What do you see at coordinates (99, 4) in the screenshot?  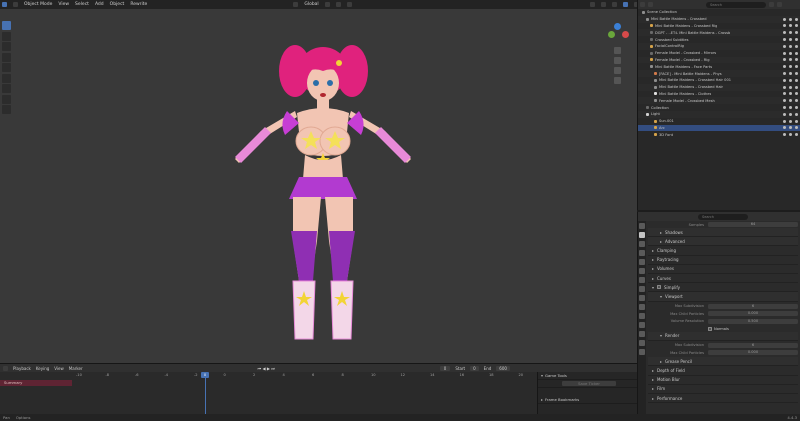 I see `menu-add: Add` at bounding box center [99, 4].